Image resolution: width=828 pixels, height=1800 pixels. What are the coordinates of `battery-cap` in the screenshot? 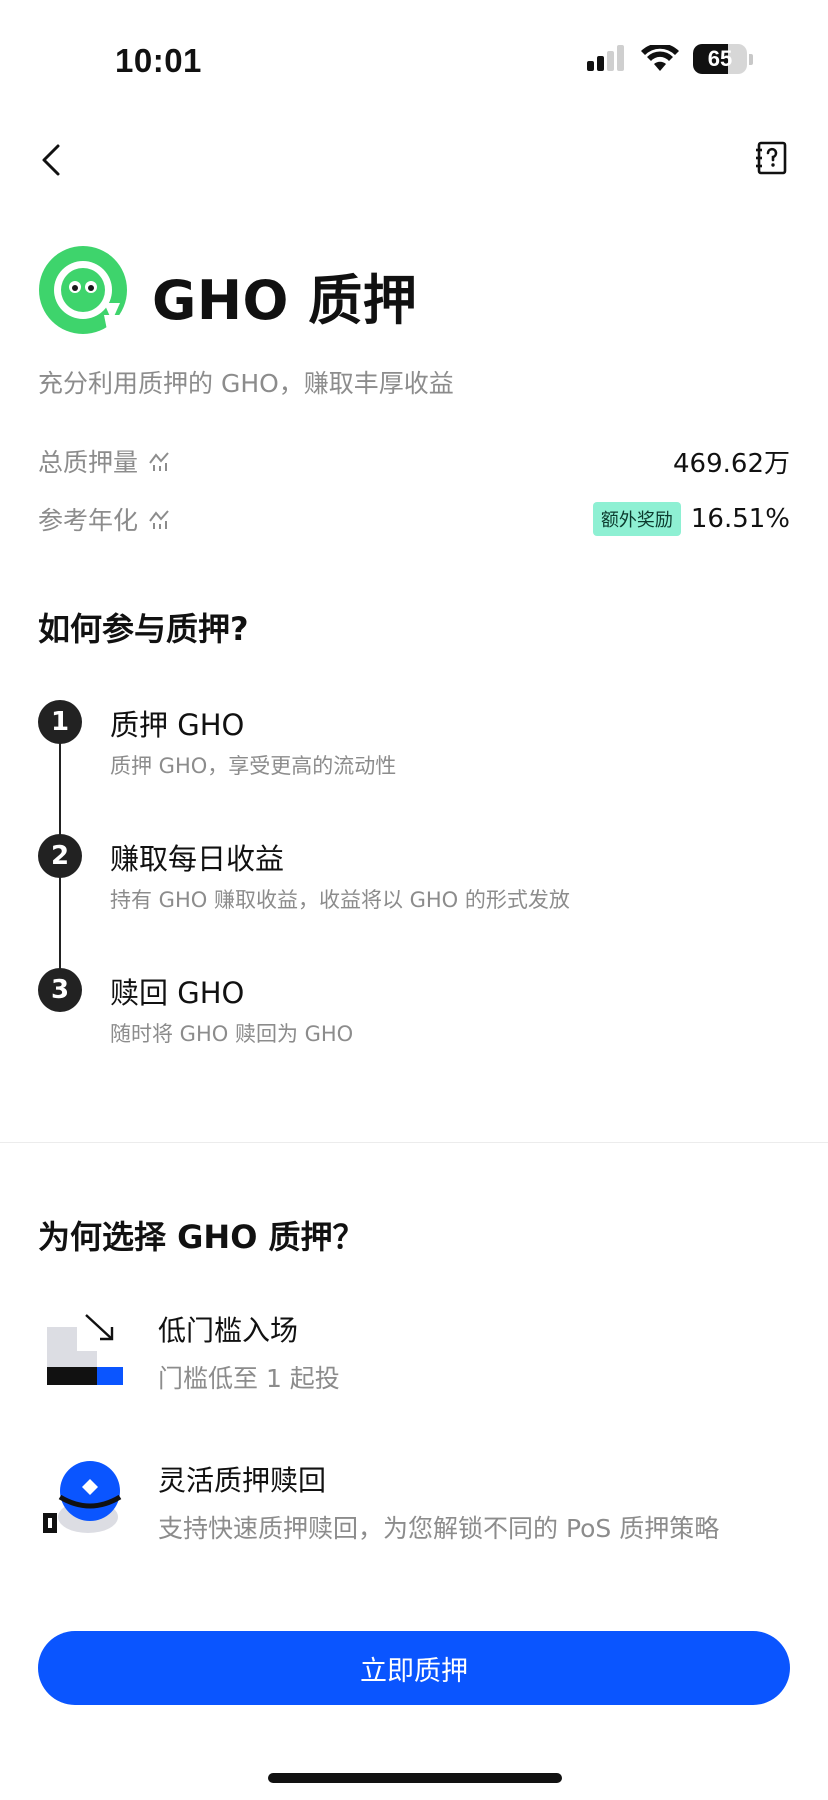 It's located at (751, 59).